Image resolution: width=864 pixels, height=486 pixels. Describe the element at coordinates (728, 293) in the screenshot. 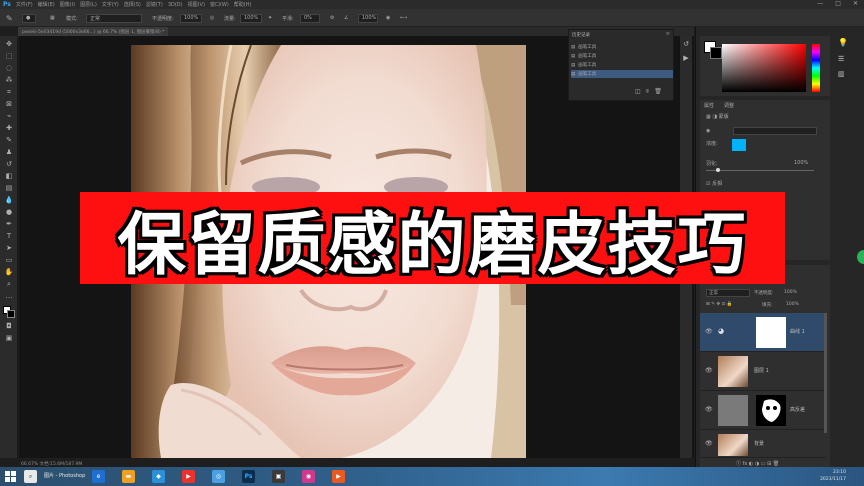

I see `blend-mode-select: 正常` at that location.